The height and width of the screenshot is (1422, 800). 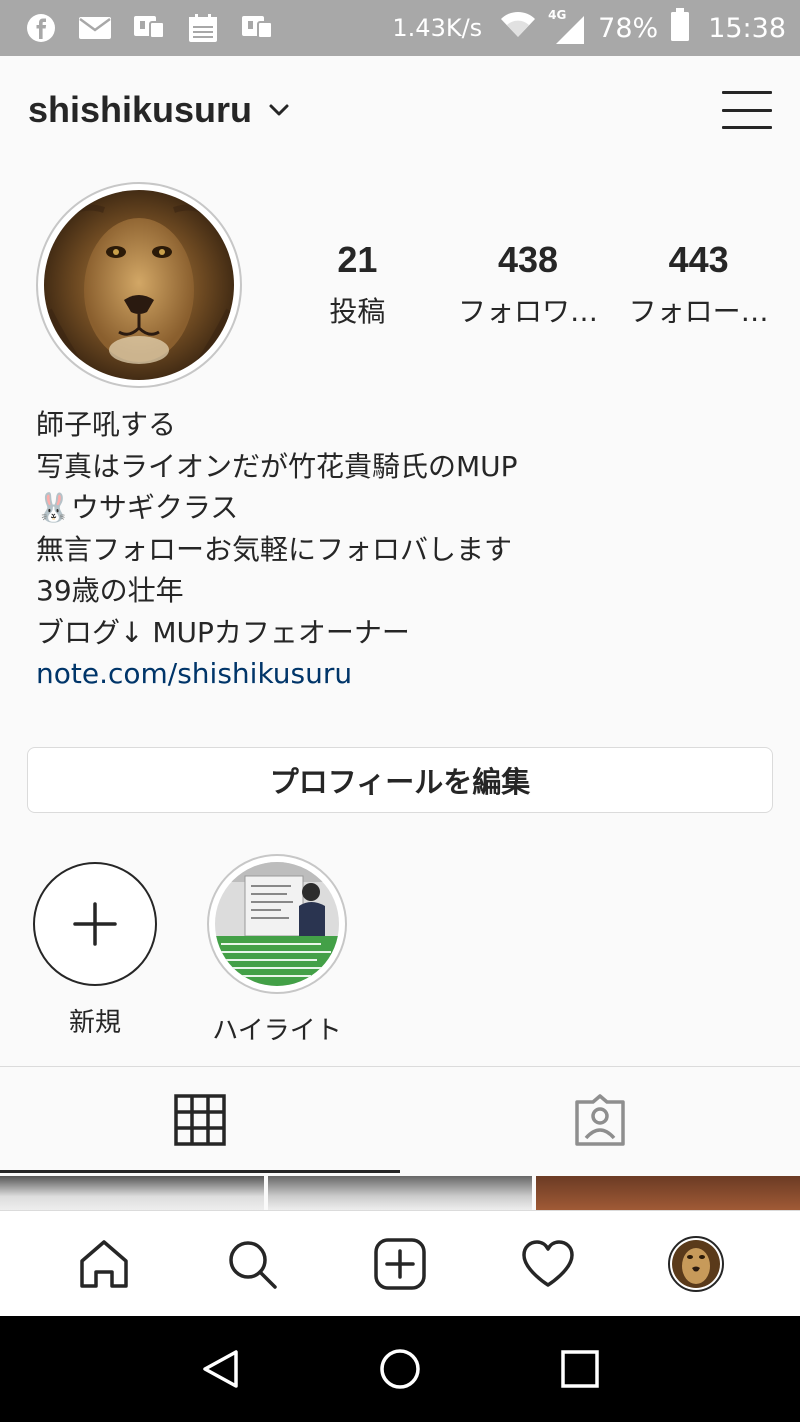 I want to click on search-icon, so click(x=252, y=1264).